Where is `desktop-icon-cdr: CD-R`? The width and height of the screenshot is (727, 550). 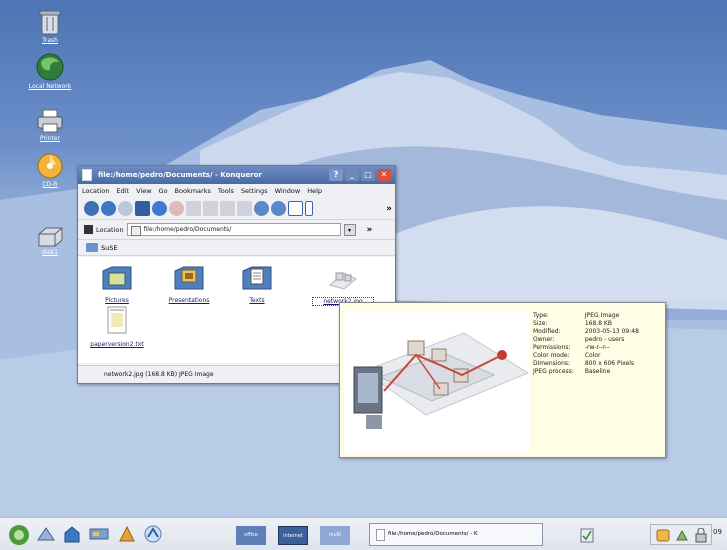
desktop-icon-cdr: CD-R is located at coordinates (50, 170).